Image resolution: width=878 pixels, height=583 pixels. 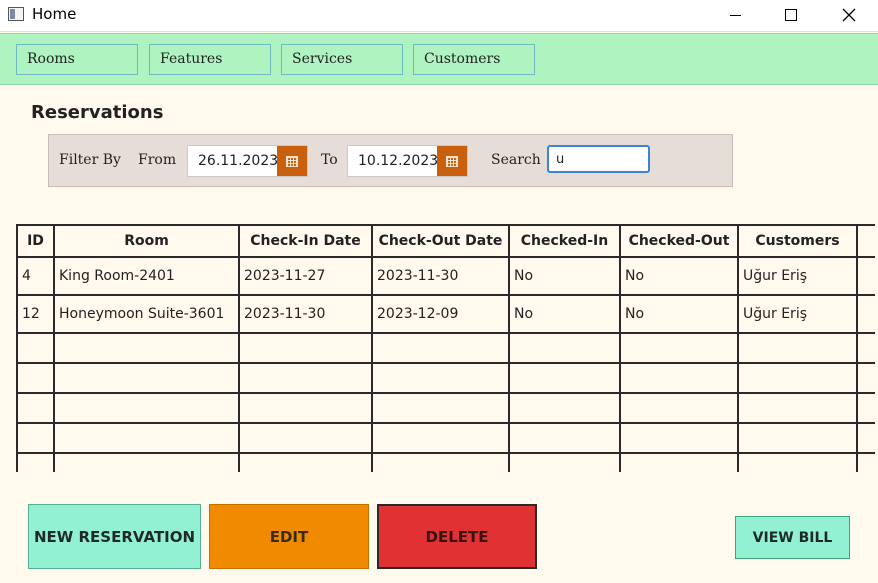 I want to click on to-date-value: 10.12.2023, so click(x=398, y=161).